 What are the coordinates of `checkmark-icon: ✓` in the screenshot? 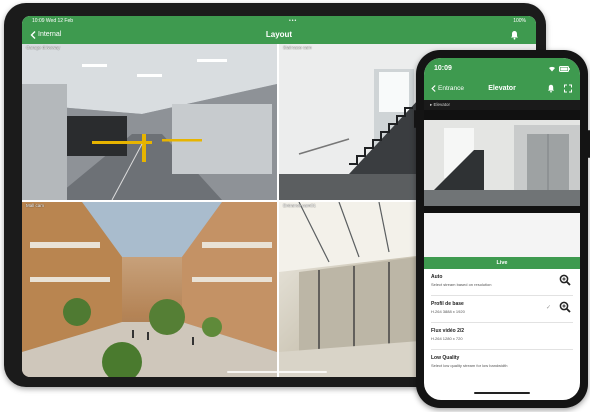 It's located at (548, 308).